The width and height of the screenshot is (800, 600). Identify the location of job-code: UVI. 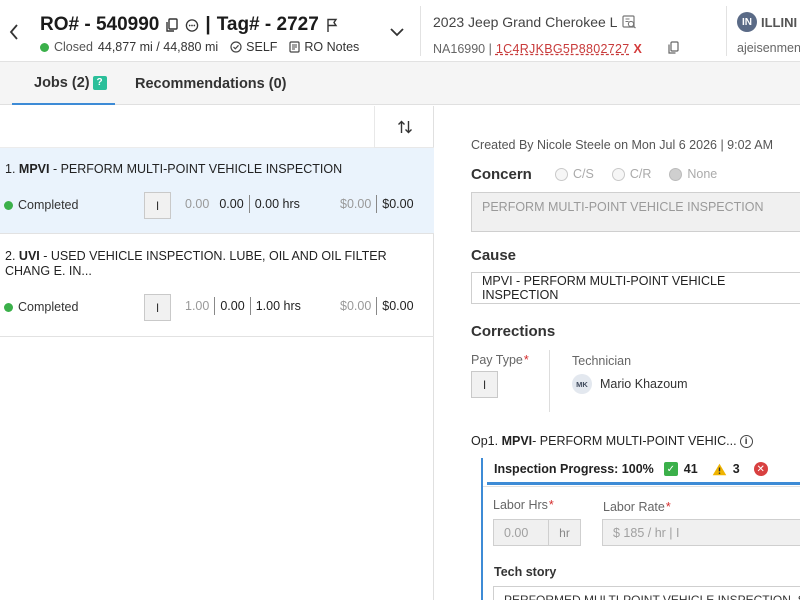
(29, 256).